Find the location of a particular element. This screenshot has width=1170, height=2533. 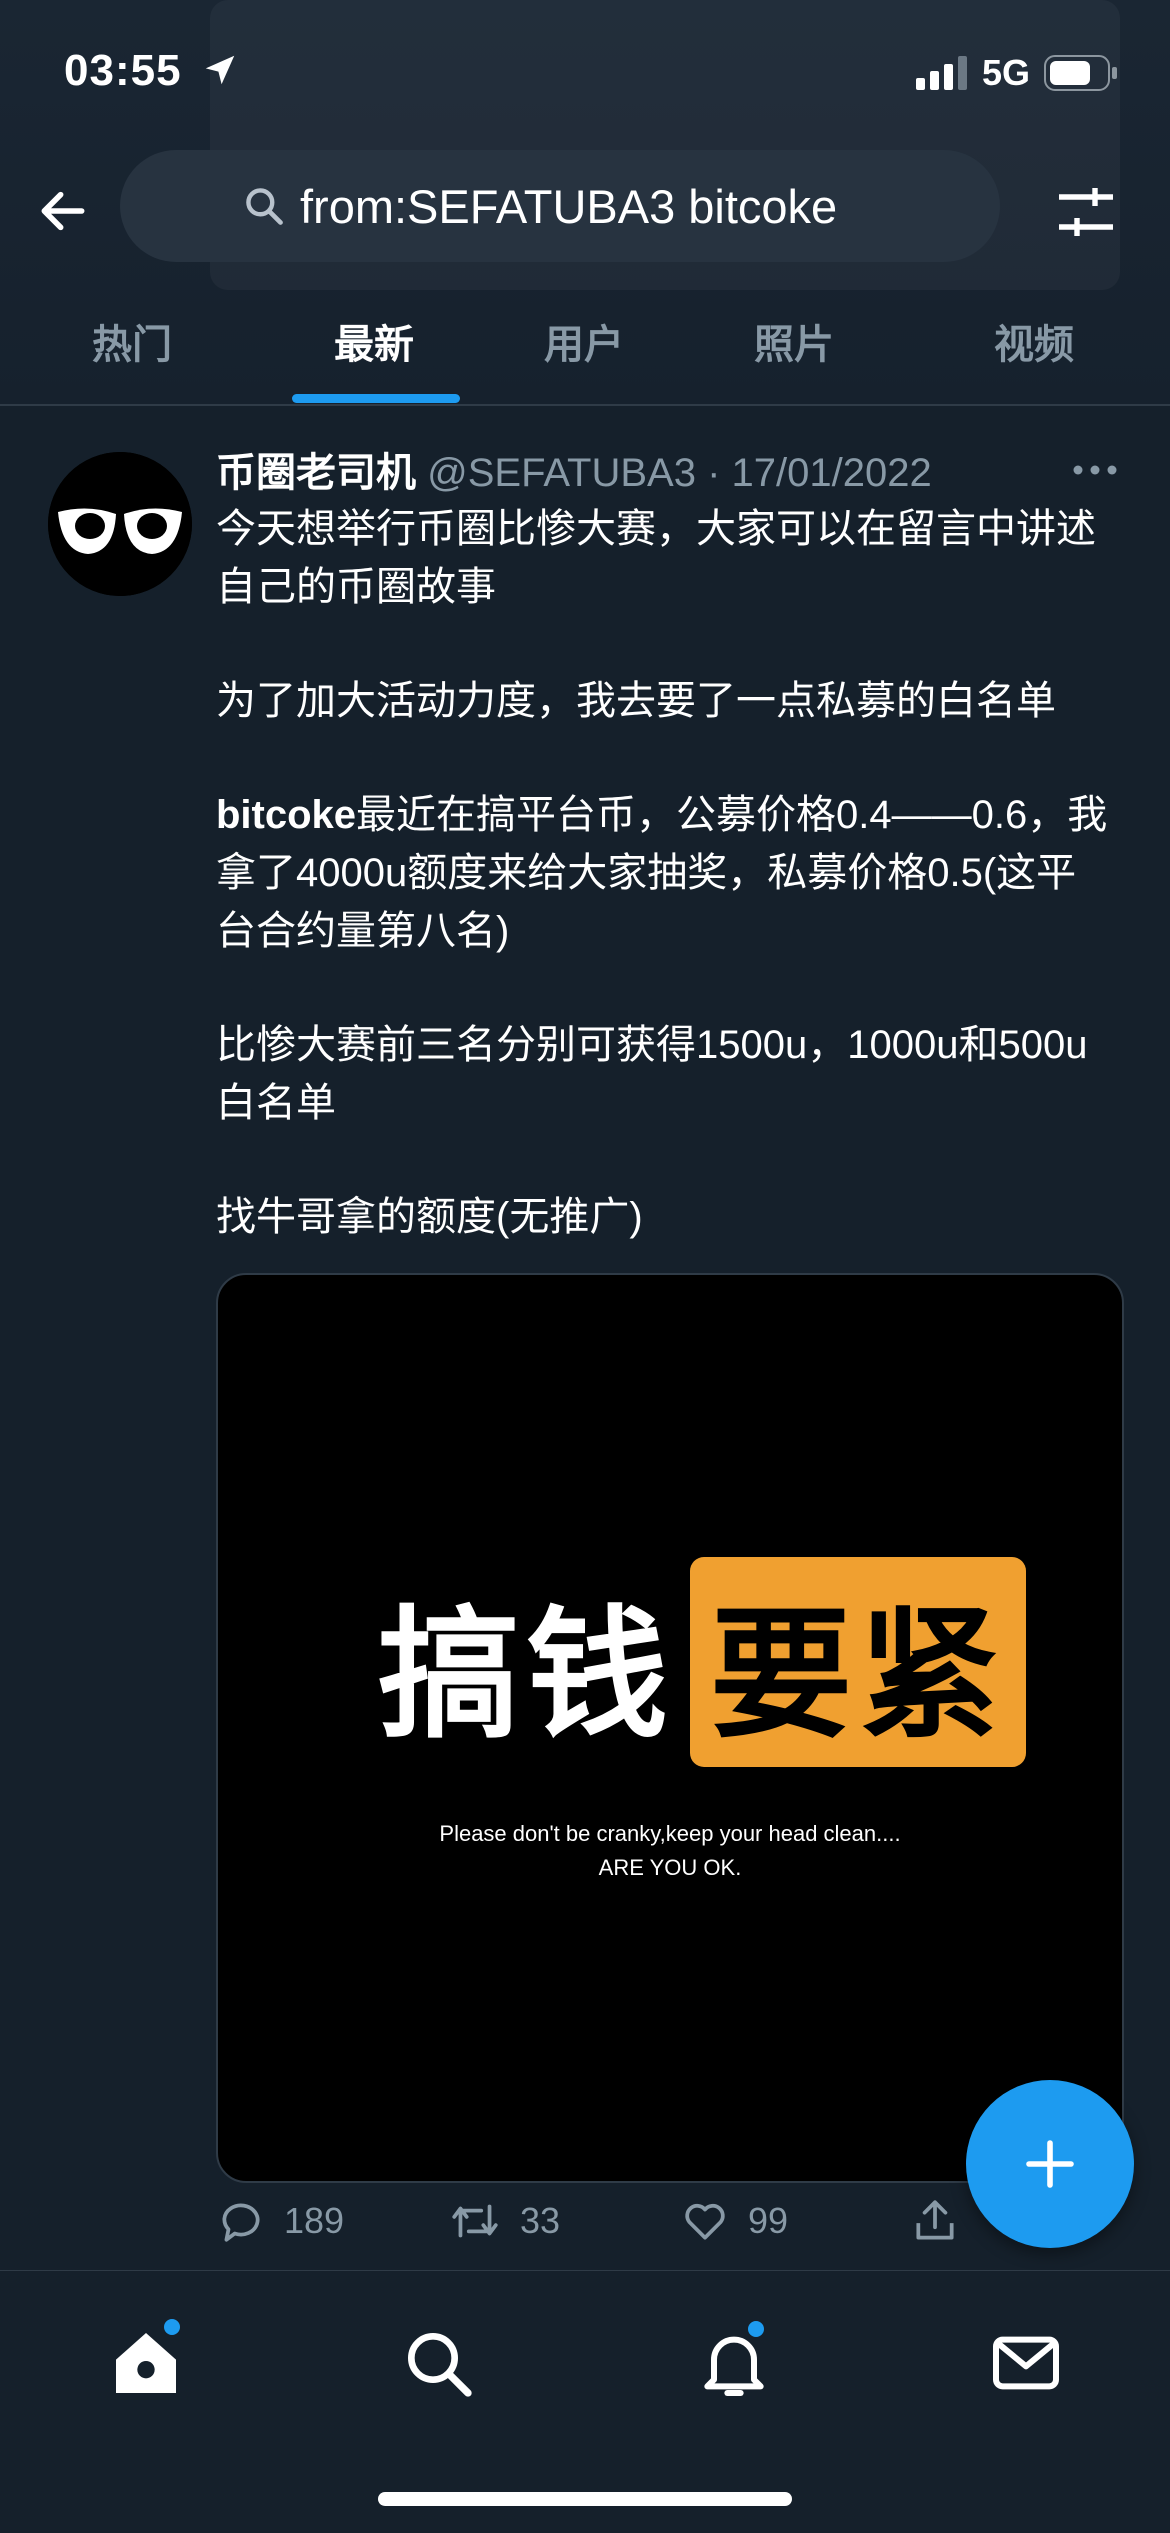

mail-icon is located at coordinates (1026, 2363).